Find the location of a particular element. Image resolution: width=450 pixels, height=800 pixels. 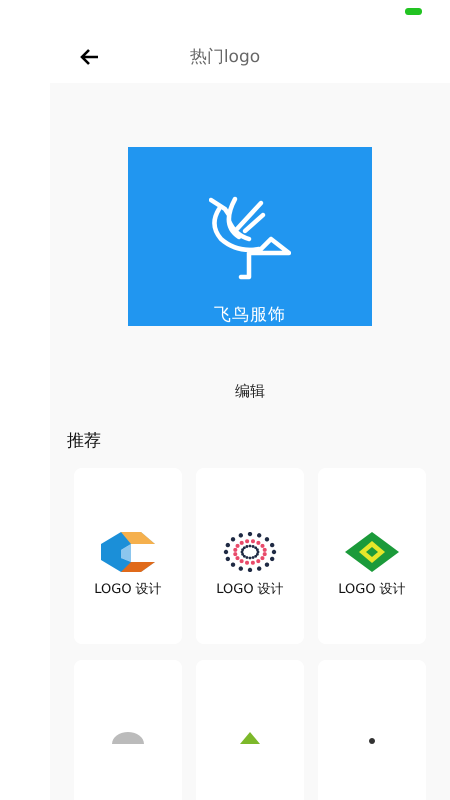

page-title: 热门logo is located at coordinates (225, 57).